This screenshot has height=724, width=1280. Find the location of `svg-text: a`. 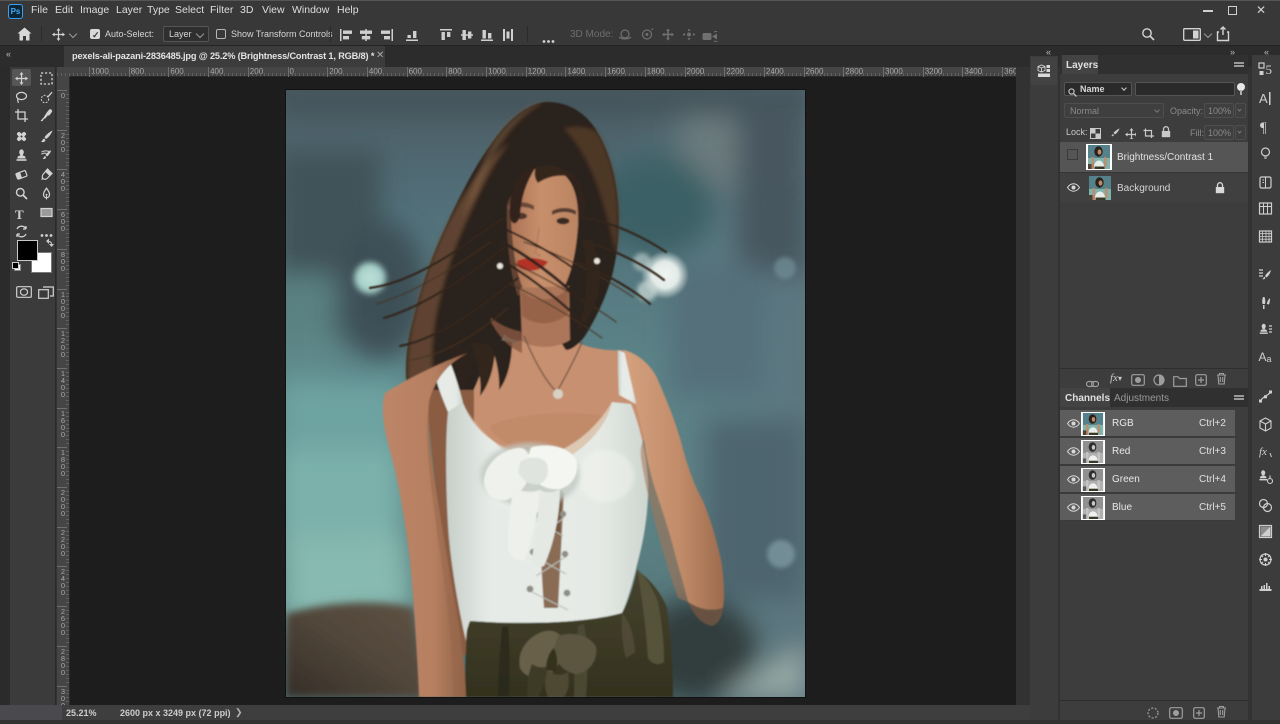

svg-text: a is located at coordinates (1269, 359).